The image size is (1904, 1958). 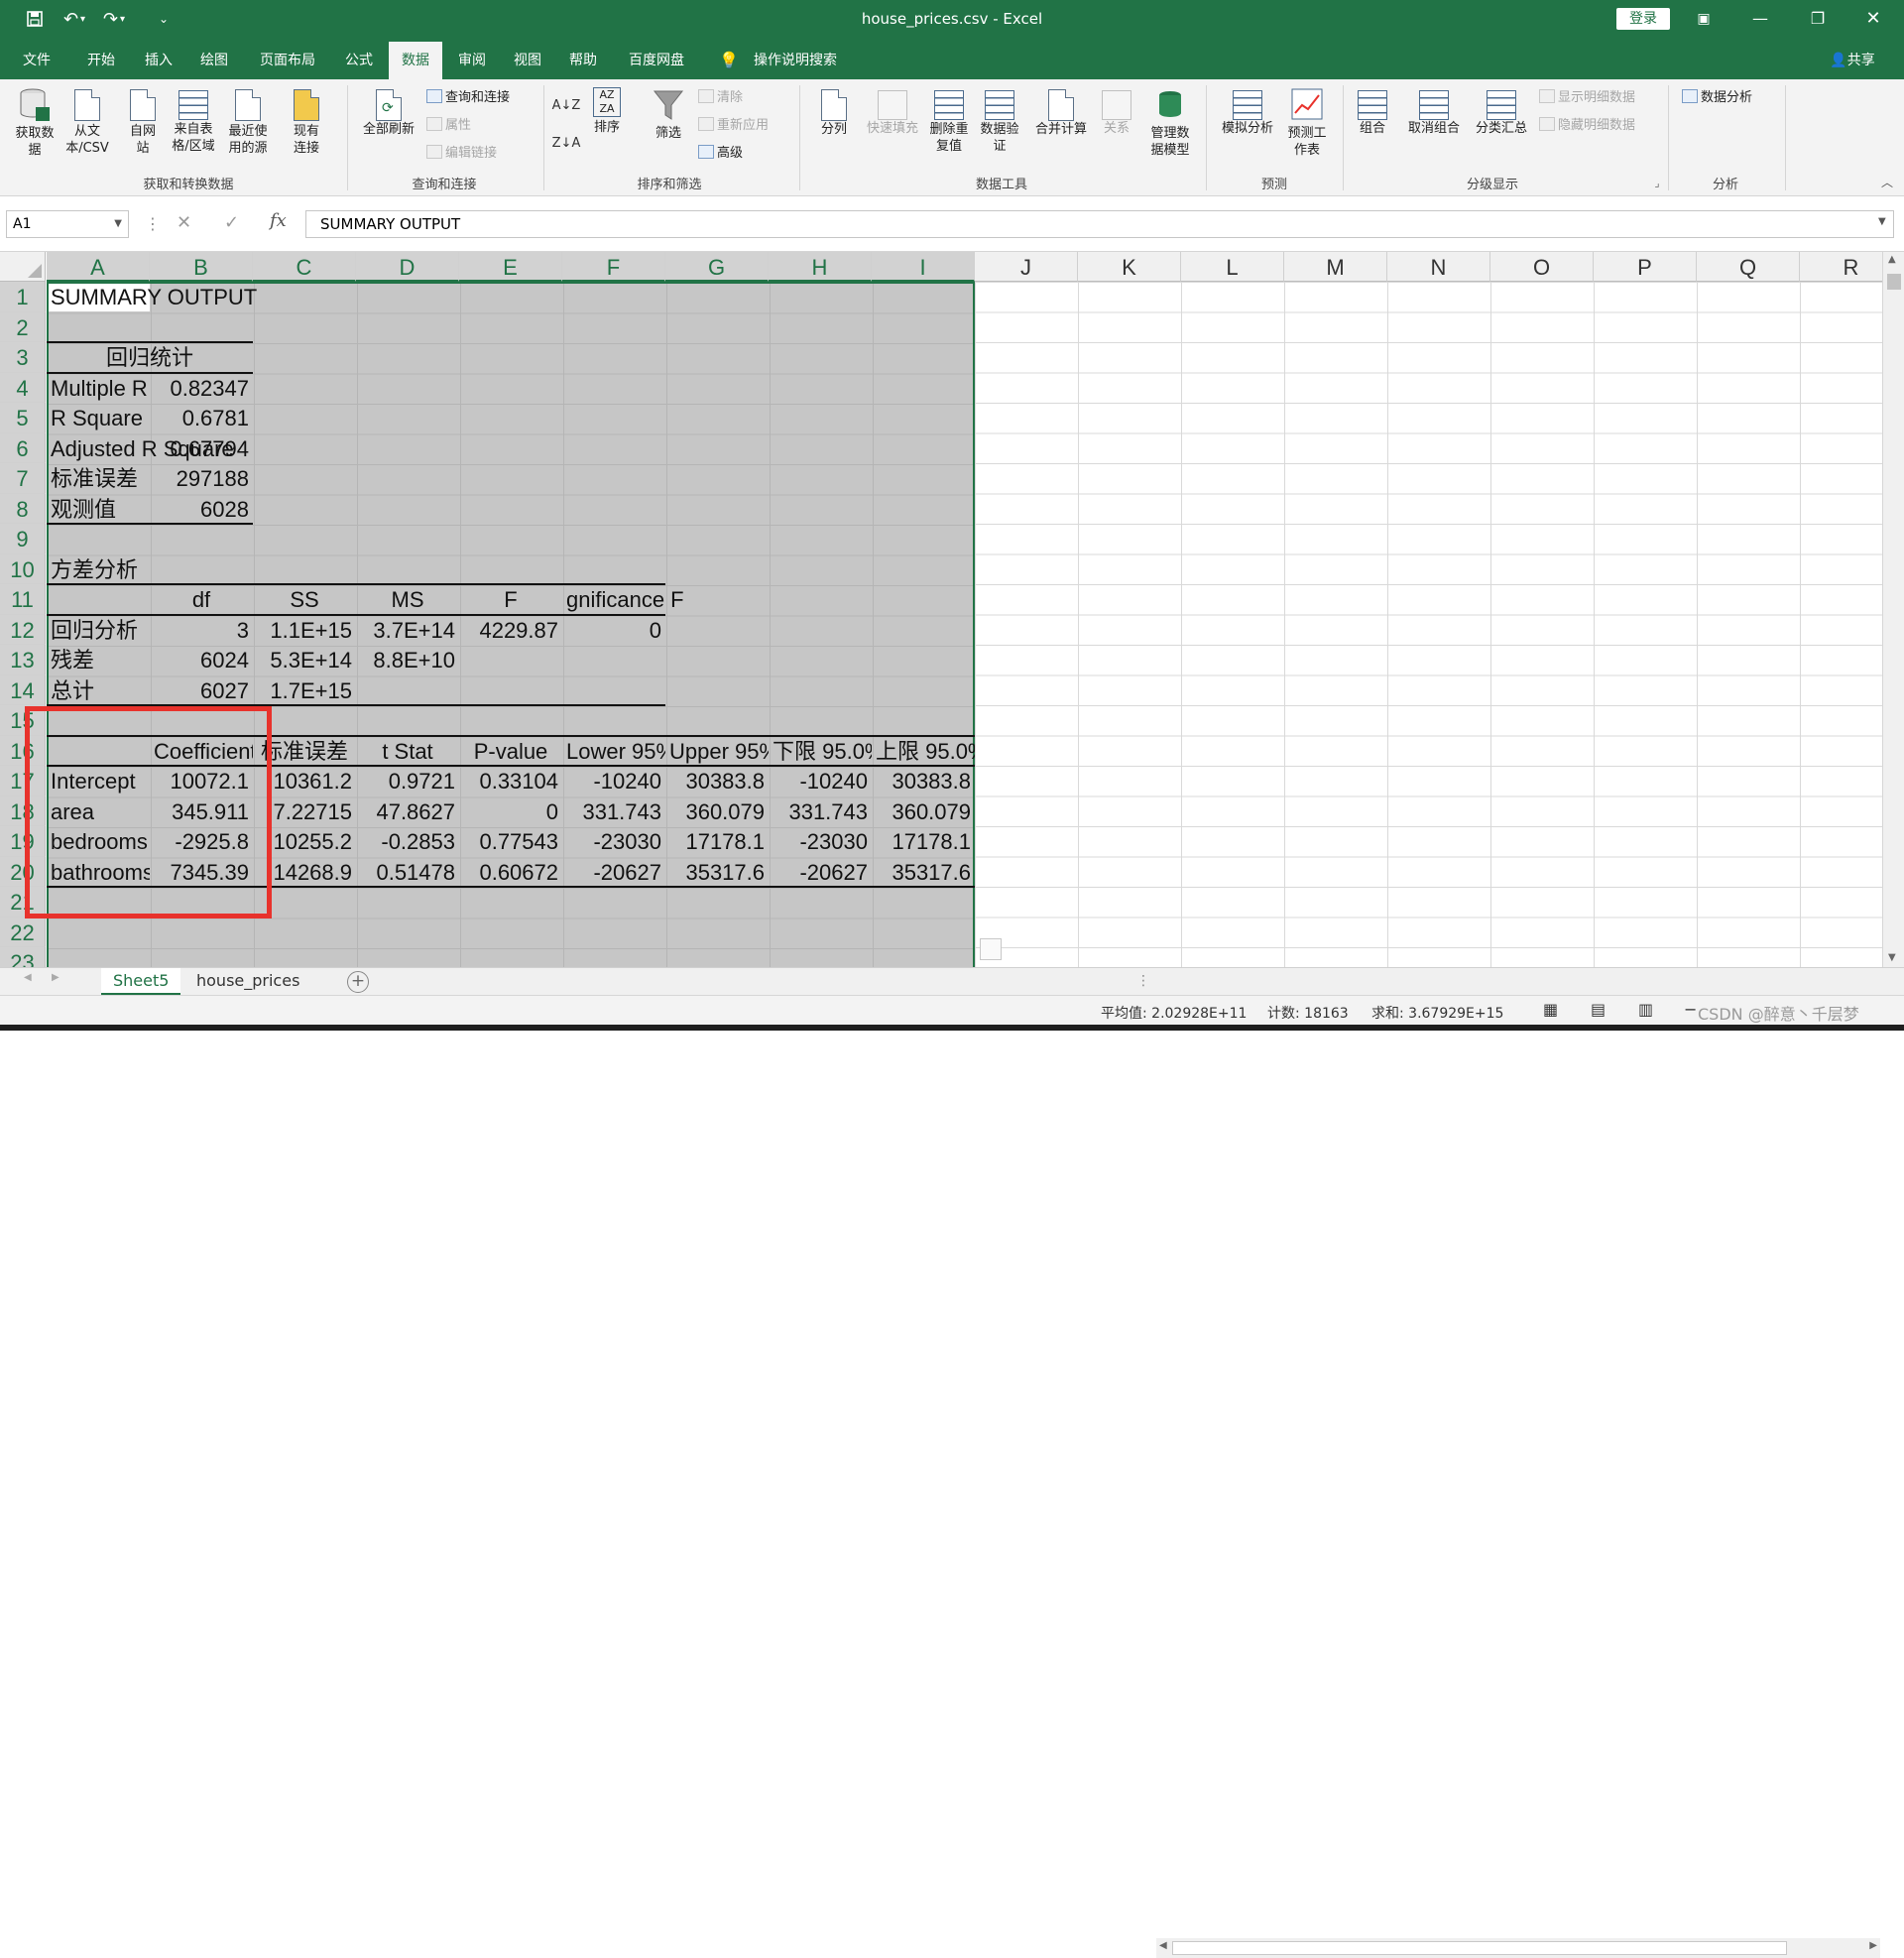 I want to click on hide-detail-button: 隐藏明细数据, so click(x=1587, y=126).